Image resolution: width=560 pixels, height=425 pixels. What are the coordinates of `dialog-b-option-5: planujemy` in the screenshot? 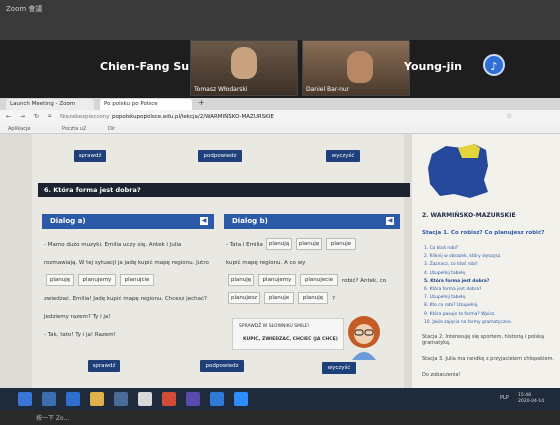 It's located at (277, 280).